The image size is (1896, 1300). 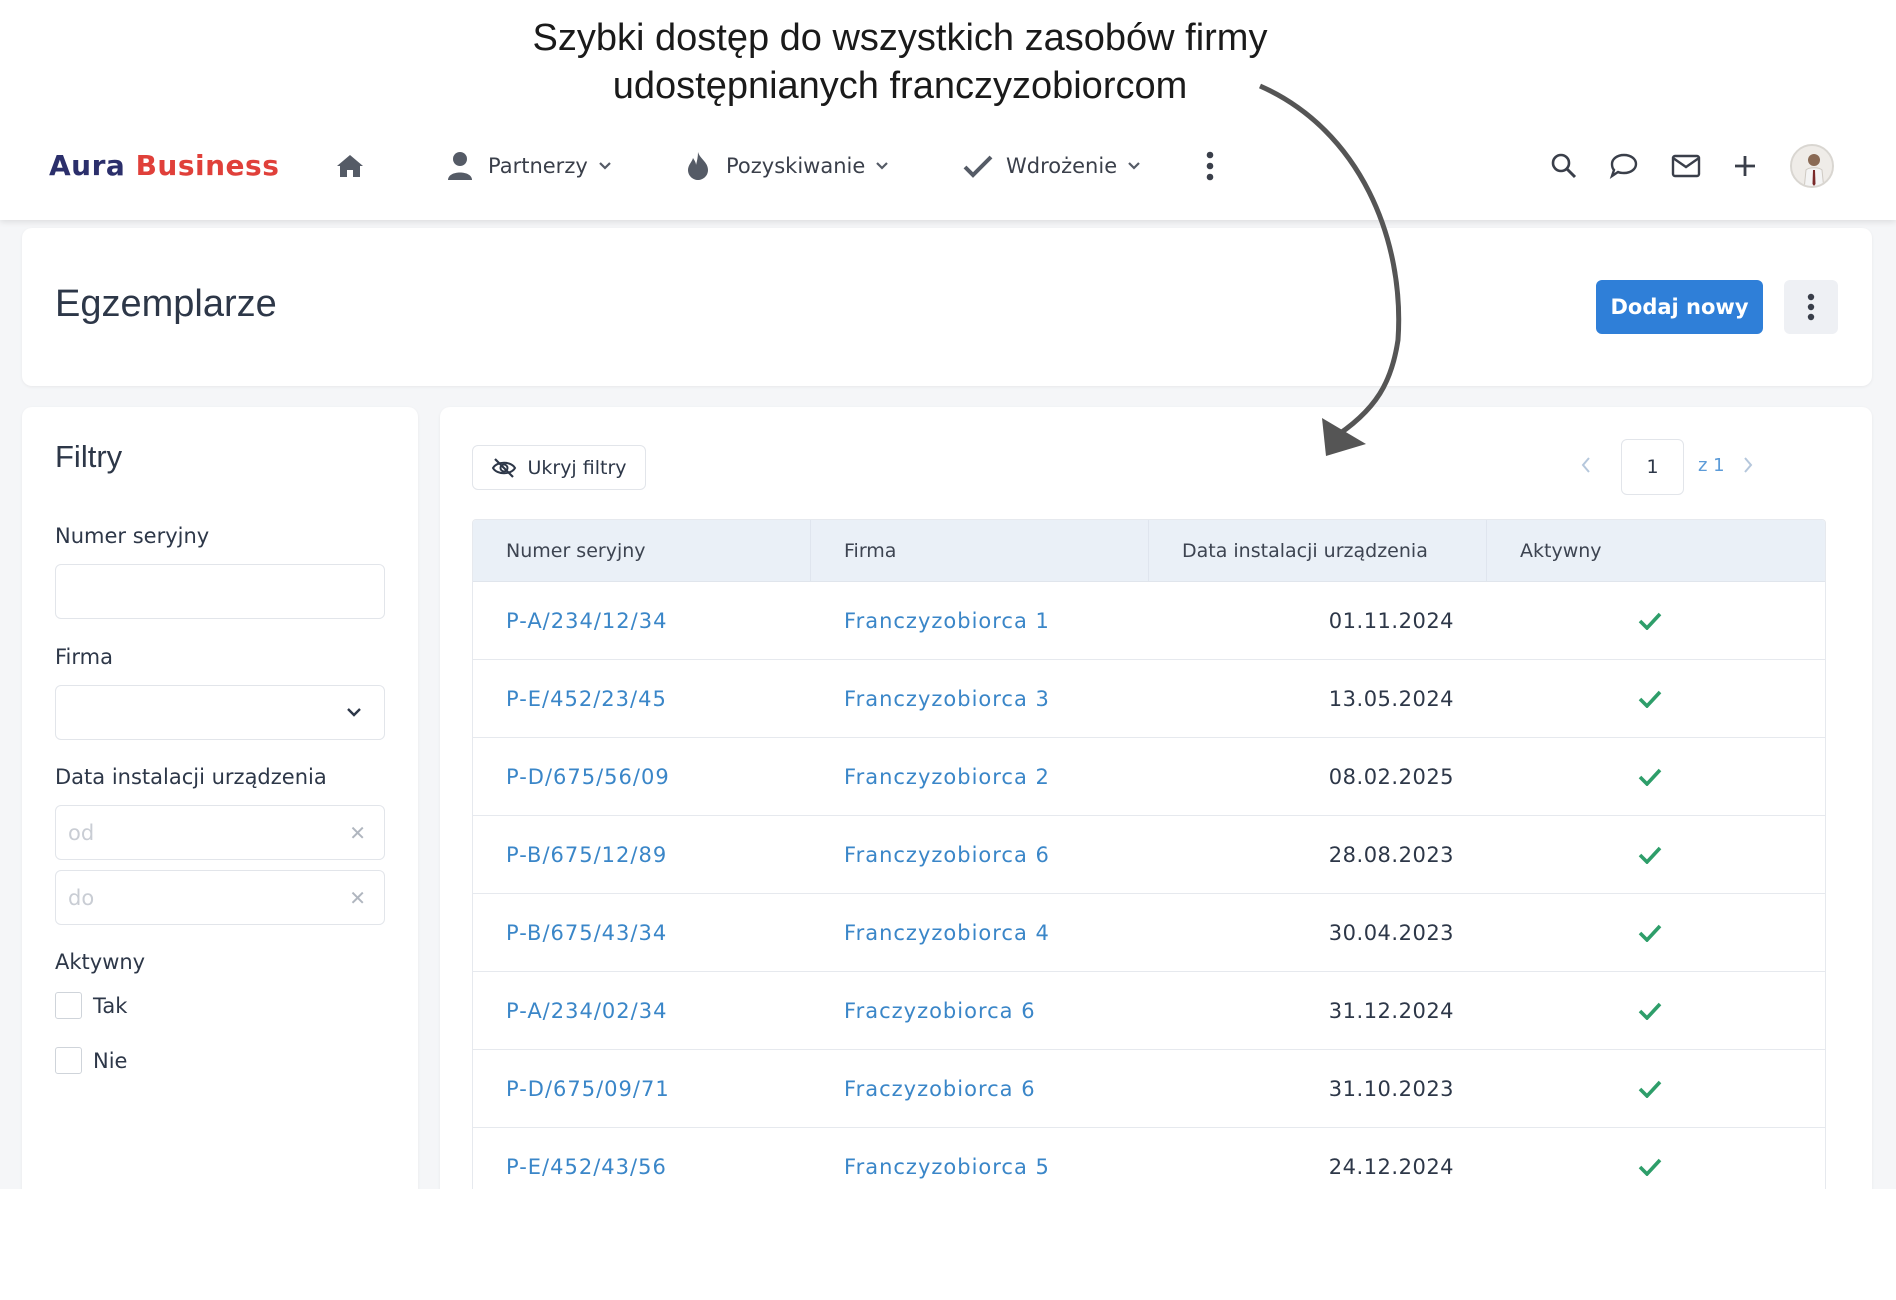 What do you see at coordinates (1210, 166) in the screenshot?
I see `more-menu-button` at bounding box center [1210, 166].